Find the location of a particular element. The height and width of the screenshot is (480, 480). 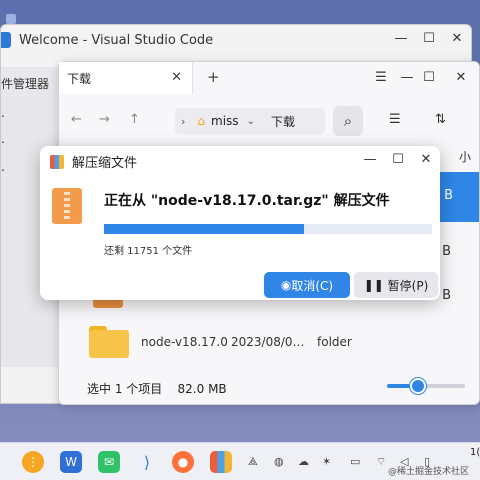

wechat-icon: ✉ is located at coordinates (109, 462).